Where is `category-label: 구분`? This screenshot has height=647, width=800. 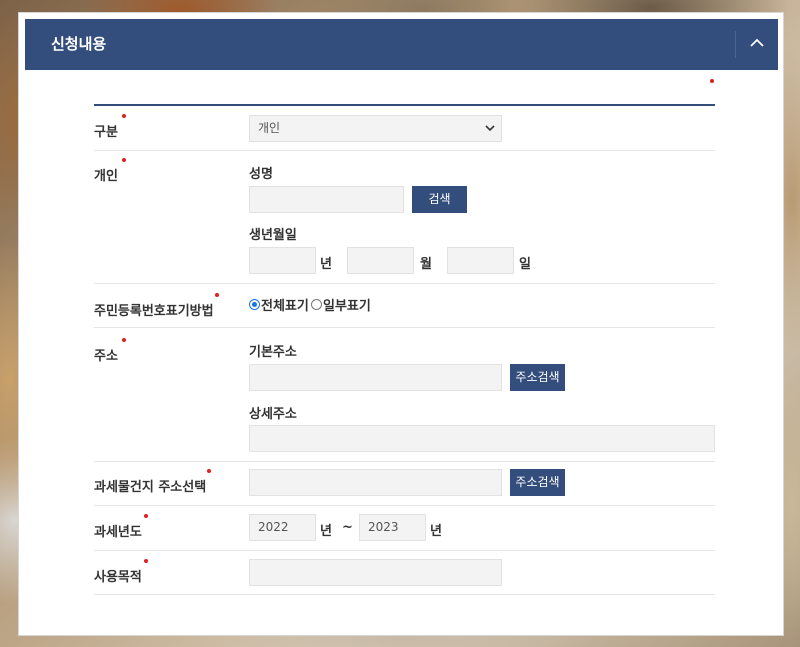
category-label: 구분 is located at coordinates (106, 132).